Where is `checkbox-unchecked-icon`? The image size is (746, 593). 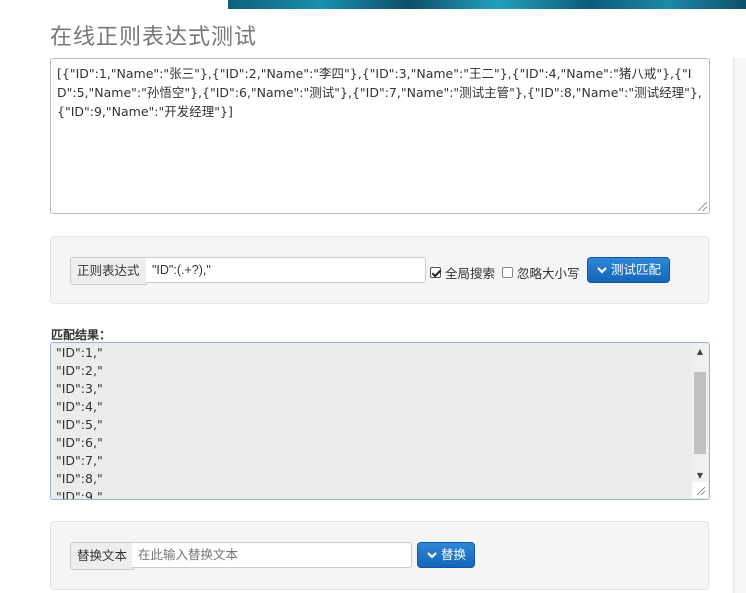 checkbox-unchecked-icon is located at coordinates (507, 272).